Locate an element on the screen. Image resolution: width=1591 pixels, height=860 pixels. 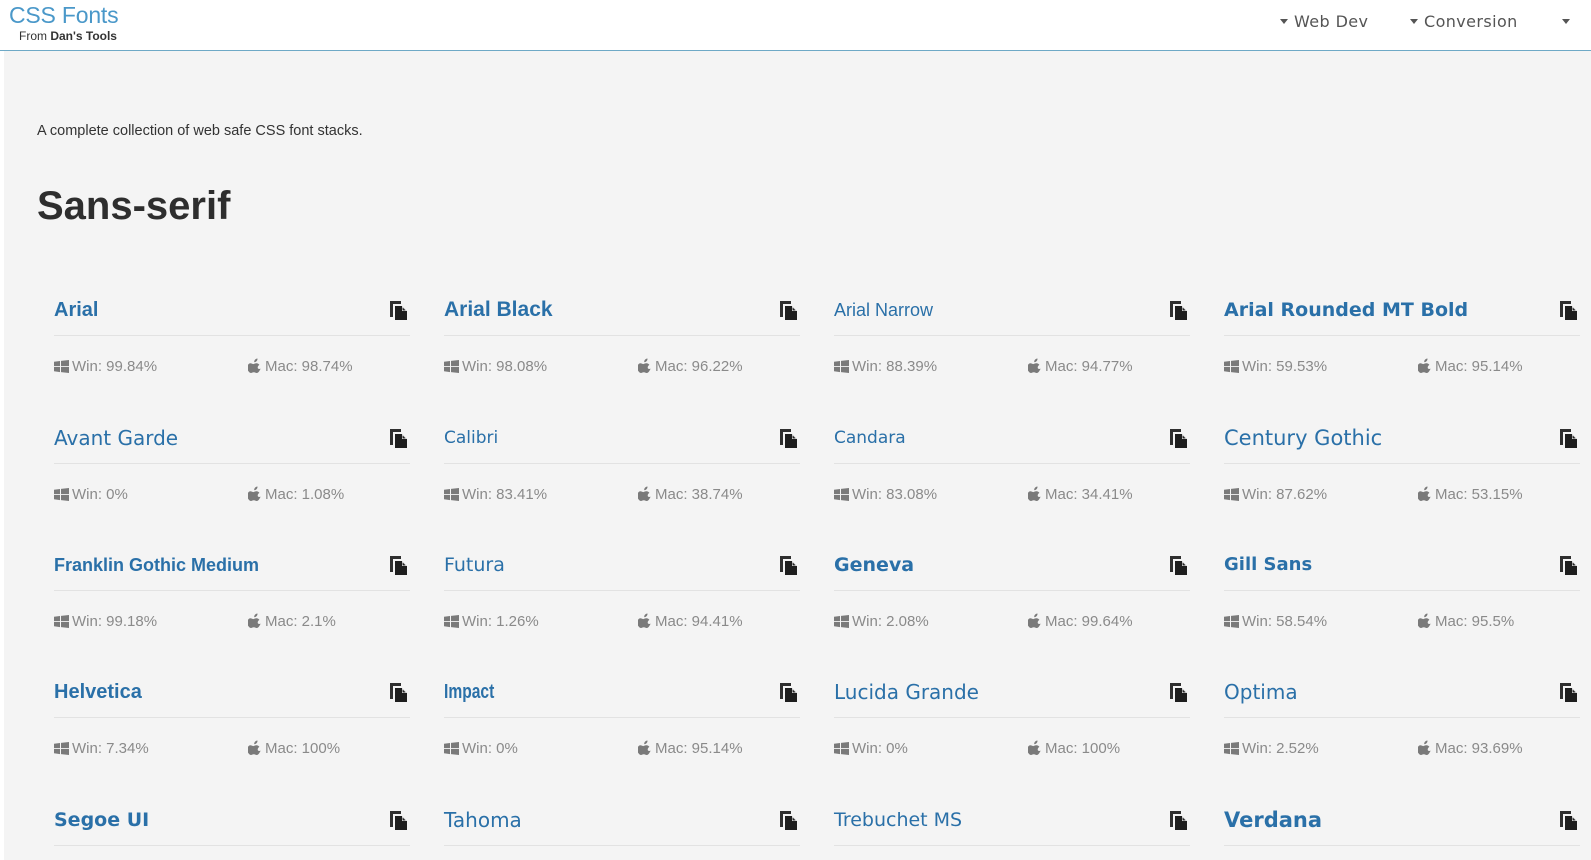
mac-coverage-value: Mac: 94.41% is located at coordinates (699, 621).